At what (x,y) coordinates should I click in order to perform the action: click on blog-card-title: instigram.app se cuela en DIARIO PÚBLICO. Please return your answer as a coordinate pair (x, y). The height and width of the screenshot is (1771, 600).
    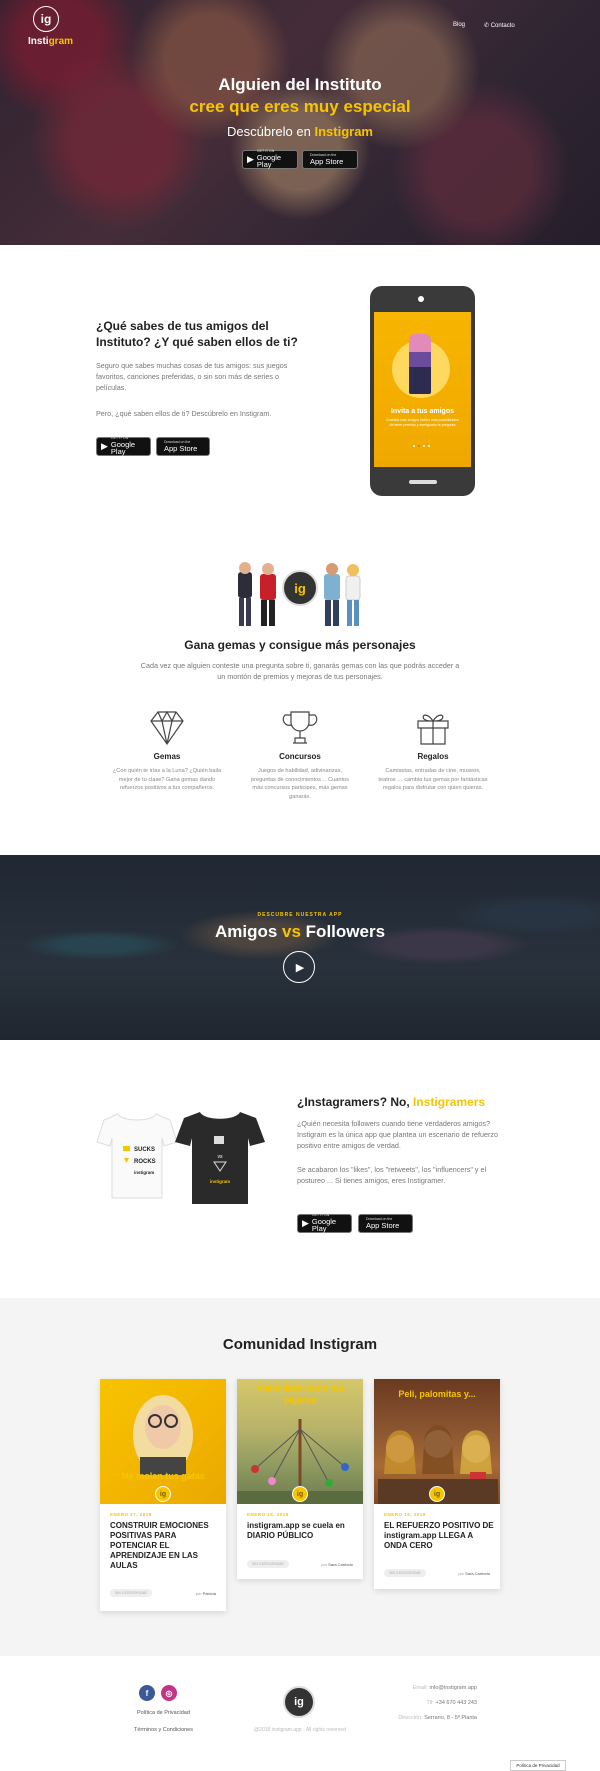
    Looking at the image, I should click on (302, 1531).